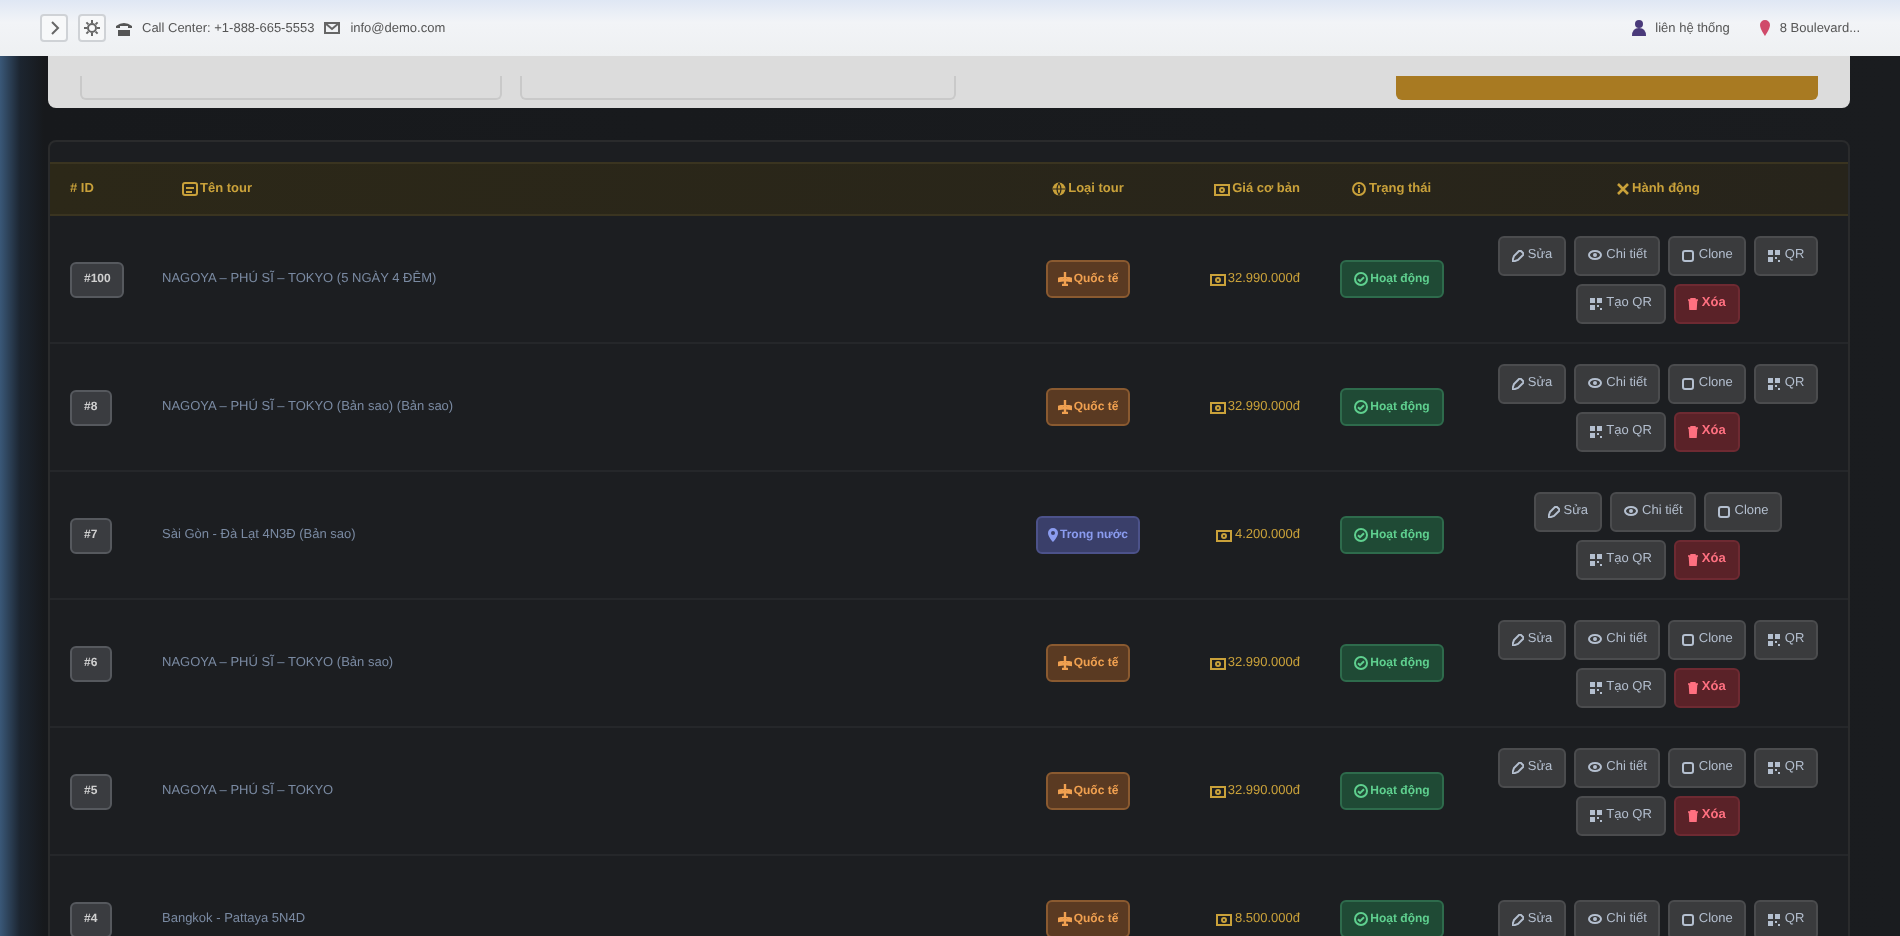 This screenshot has width=1900, height=936. What do you see at coordinates (124, 28) in the screenshot?
I see `phone-icon` at bounding box center [124, 28].